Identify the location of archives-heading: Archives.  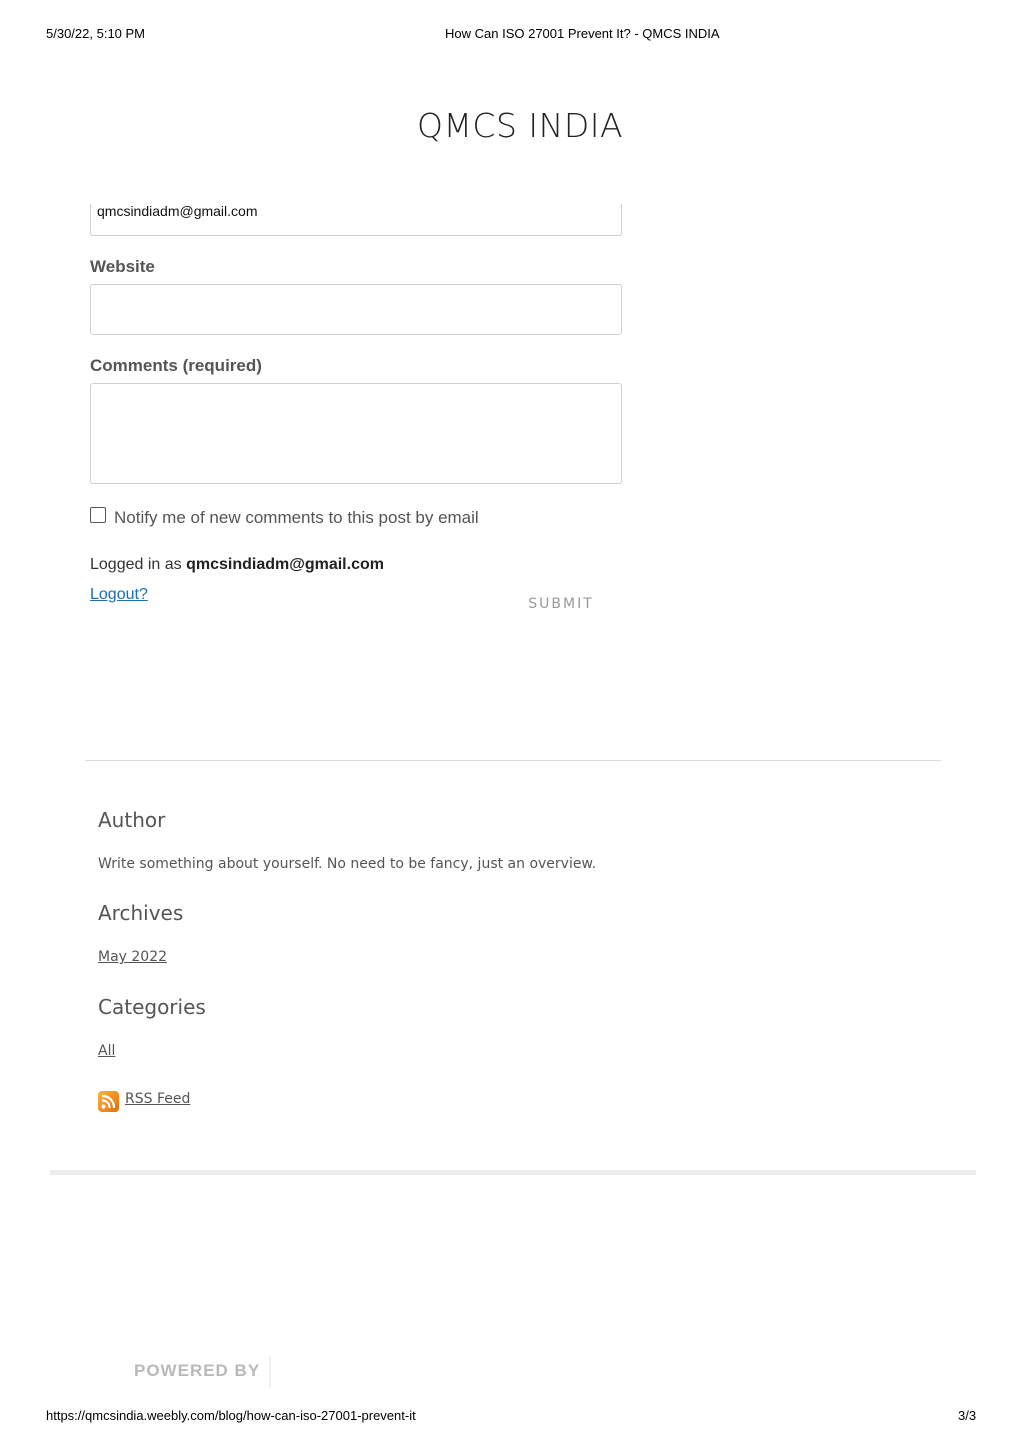
(141, 913).